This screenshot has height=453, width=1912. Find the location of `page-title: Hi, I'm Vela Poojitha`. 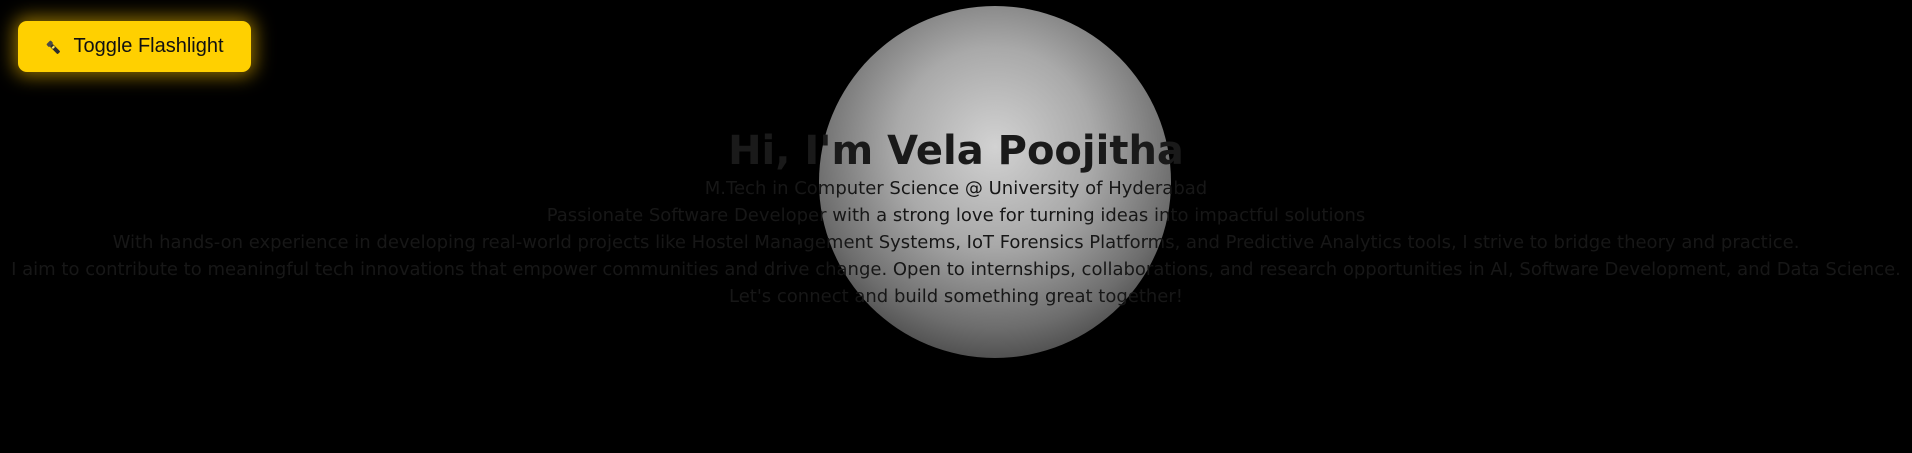

page-title: Hi, I'm Vela Poojitha is located at coordinates (956, 151).